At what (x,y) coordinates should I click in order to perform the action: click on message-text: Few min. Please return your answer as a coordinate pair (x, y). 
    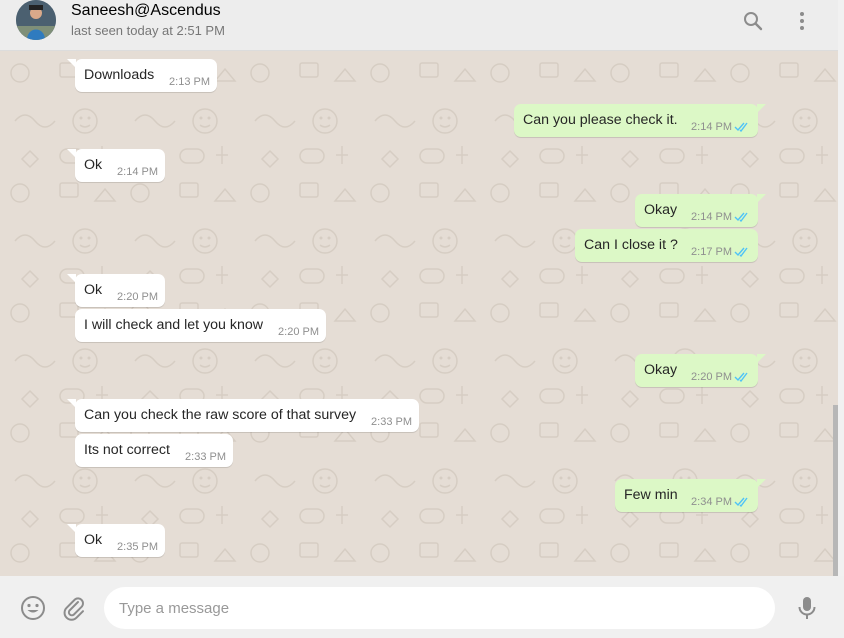
    Looking at the image, I should click on (651, 495).